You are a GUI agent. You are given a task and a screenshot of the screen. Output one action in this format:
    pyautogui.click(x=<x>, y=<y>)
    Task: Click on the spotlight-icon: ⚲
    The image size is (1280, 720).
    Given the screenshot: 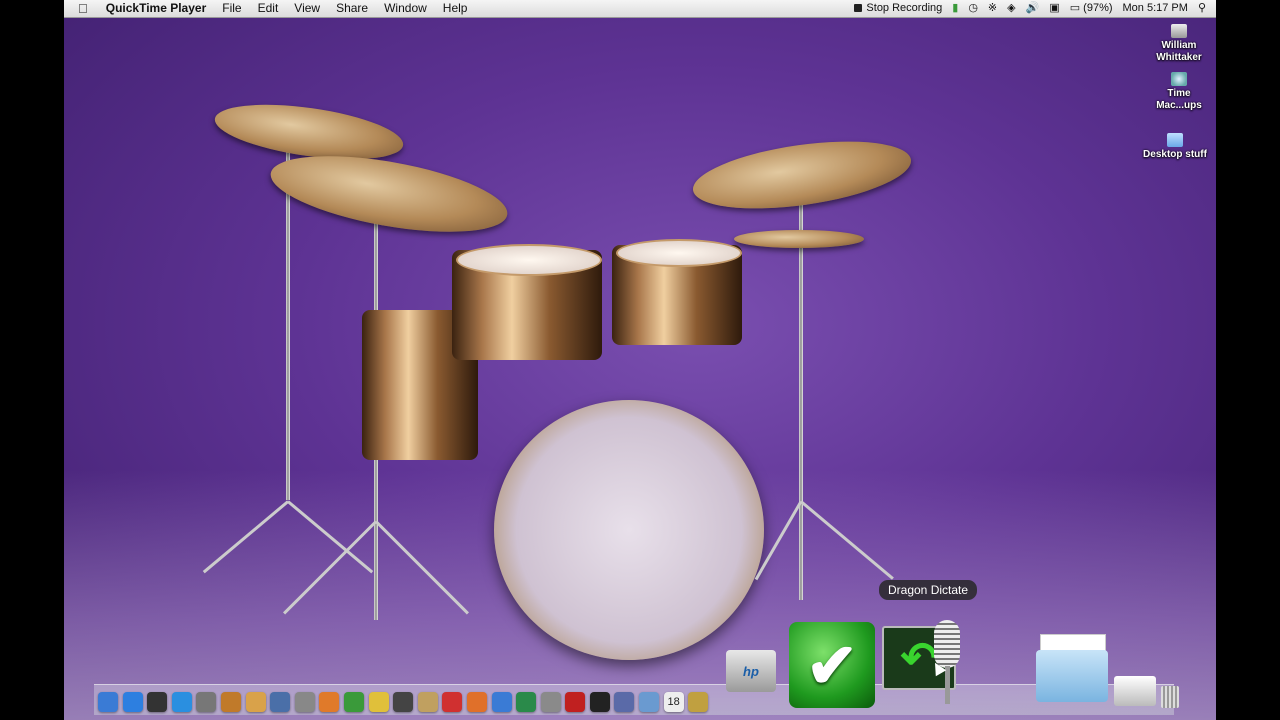 What is the action you would take?
    pyautogui.click(x=1204, y=8)
    